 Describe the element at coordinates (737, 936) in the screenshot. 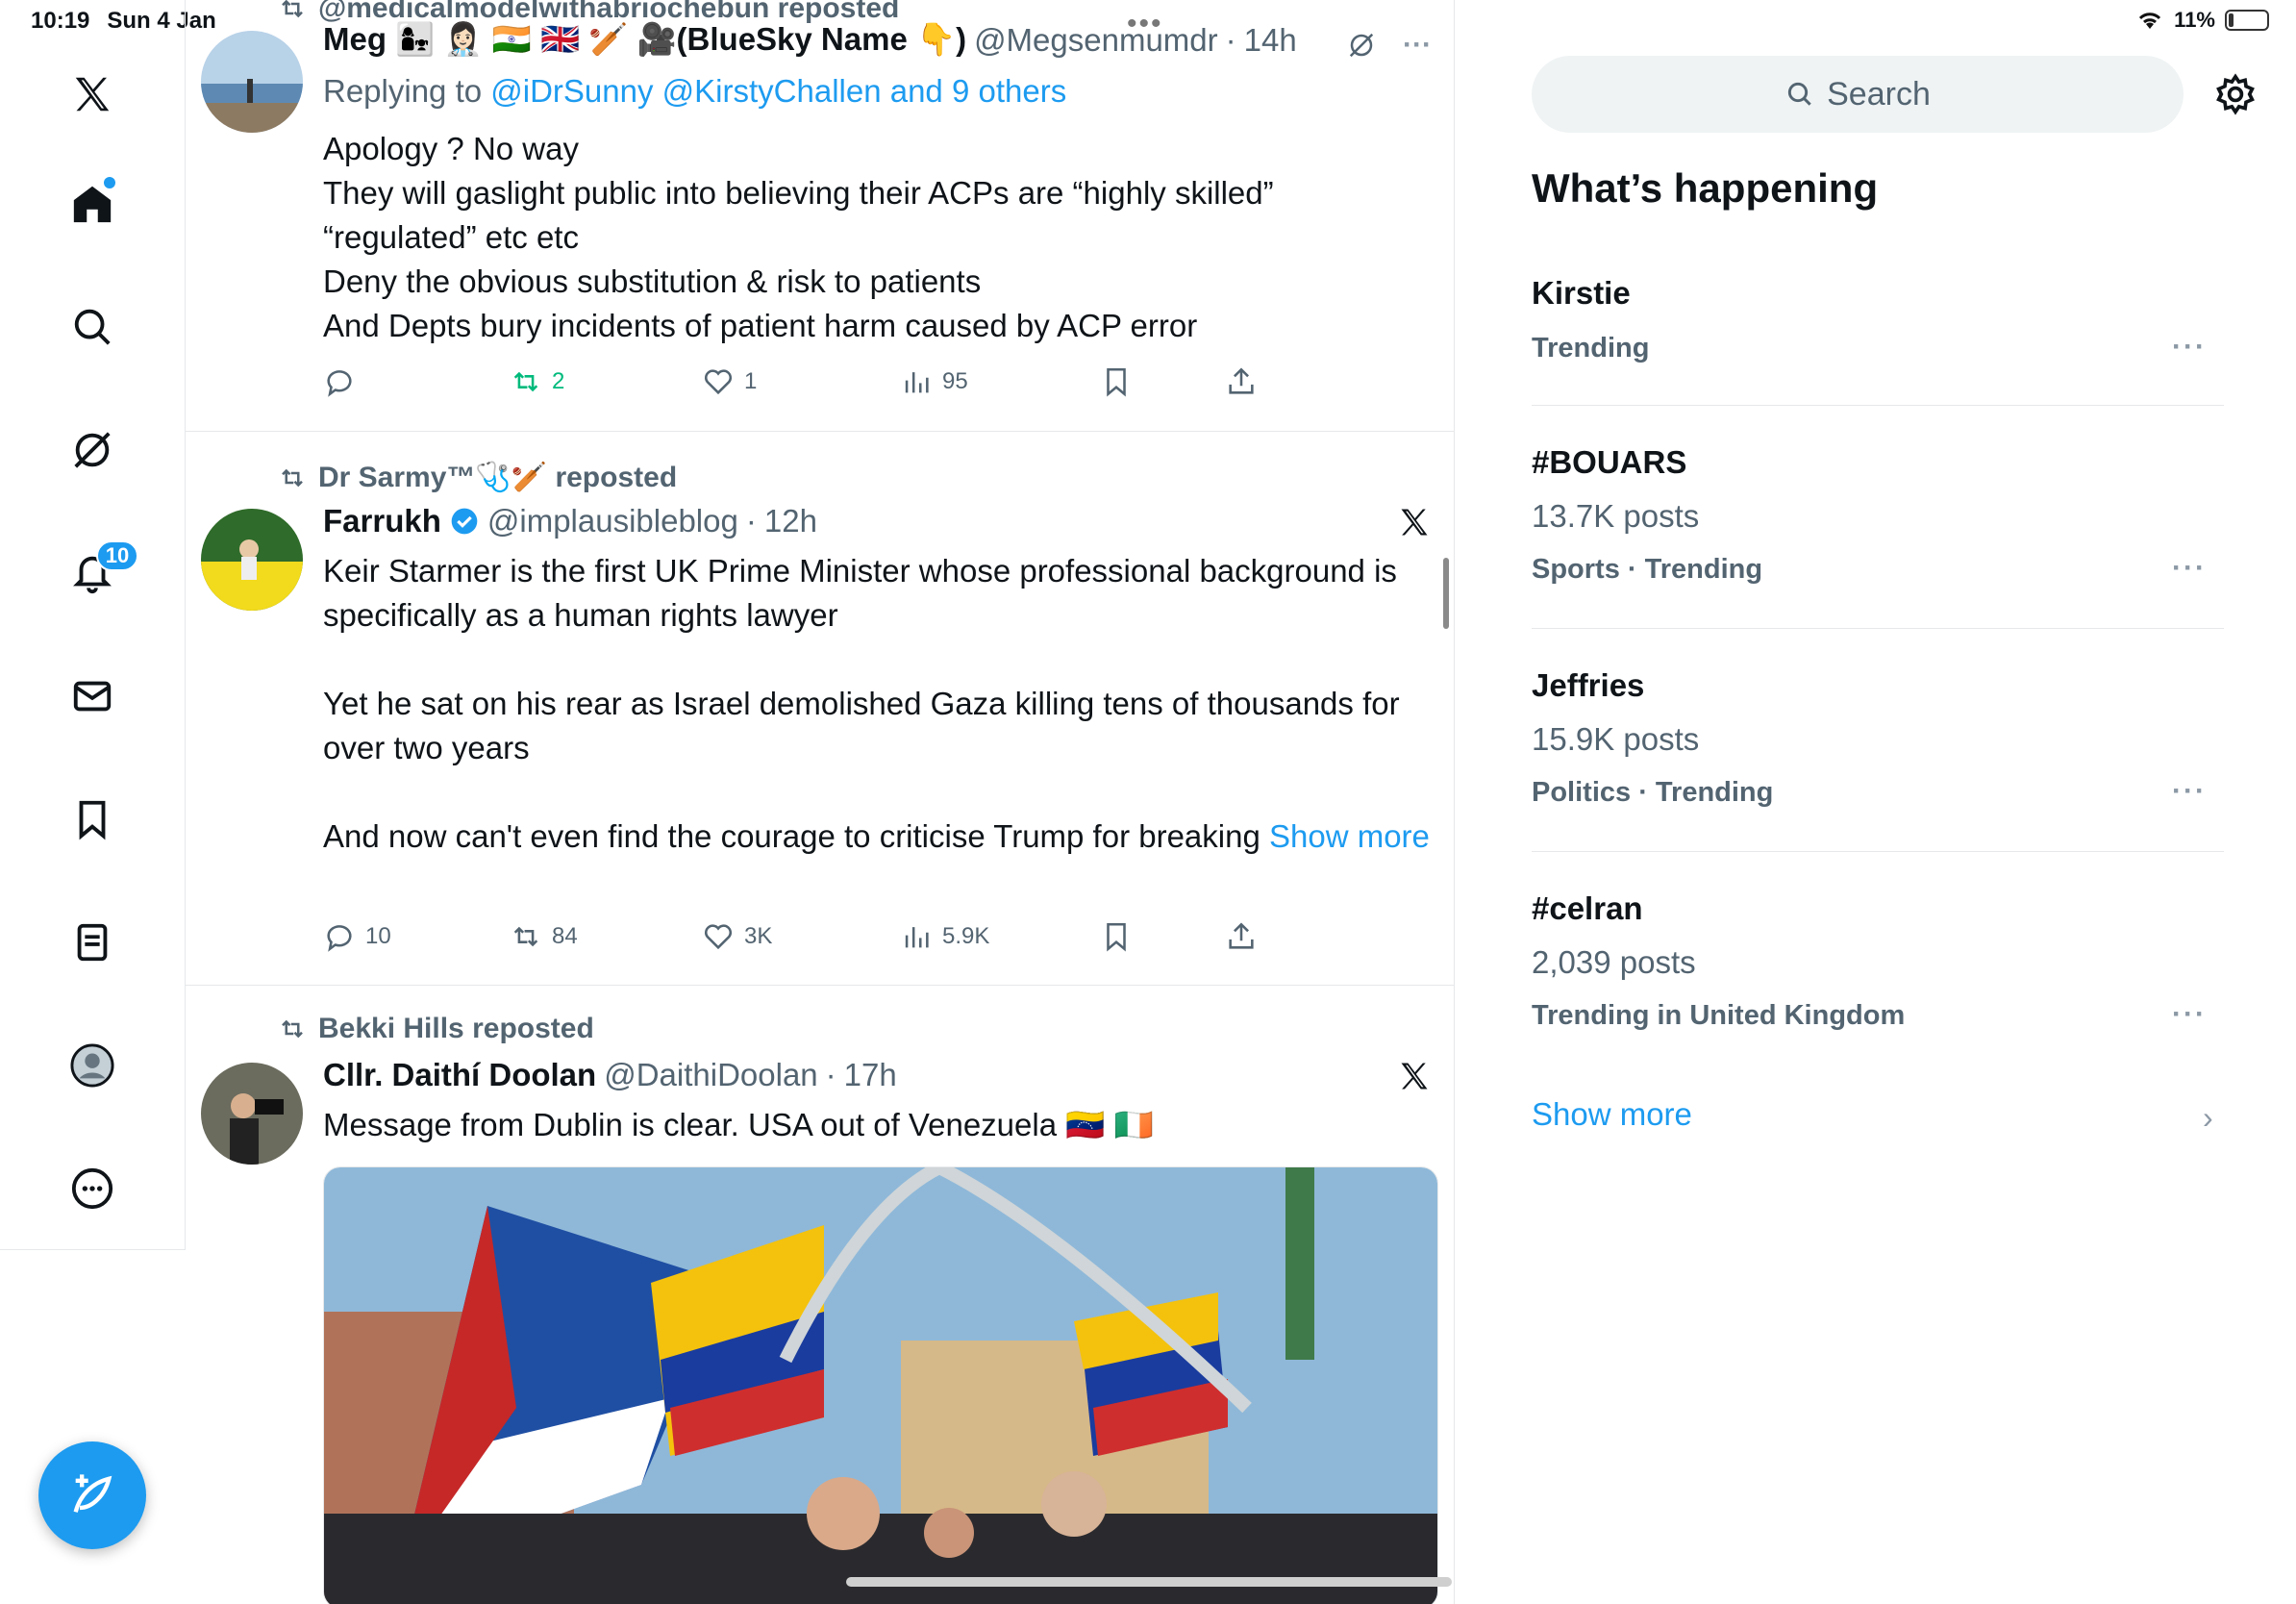

I see `like-button: 3K` at that location.